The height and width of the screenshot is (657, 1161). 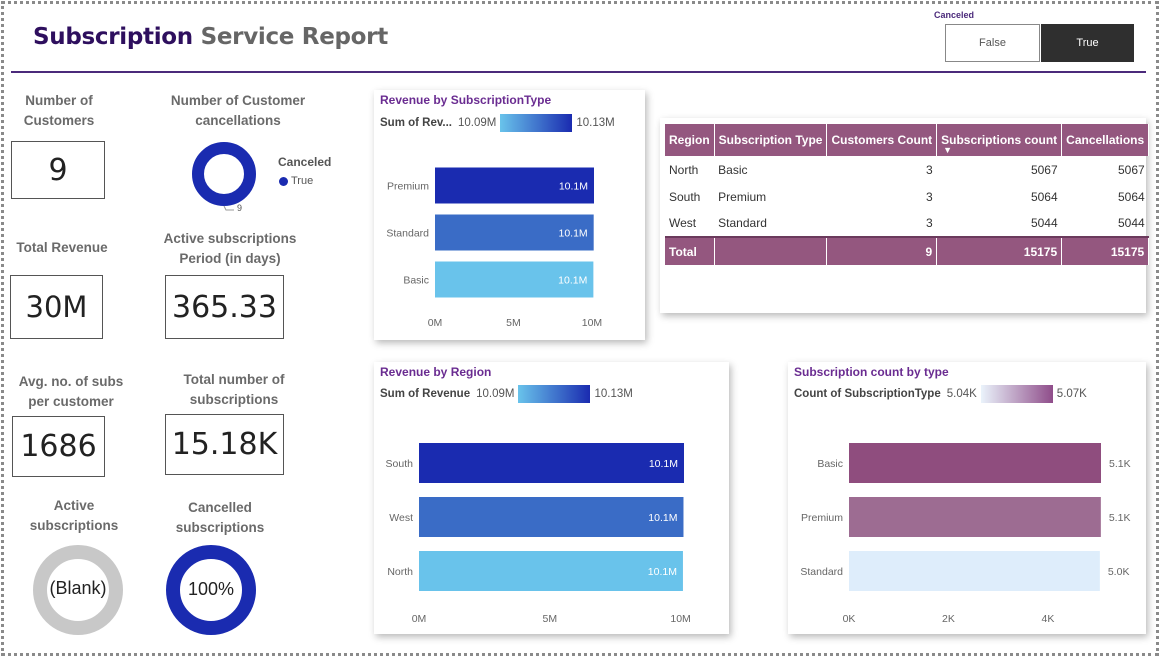 I want to click on kpi-total-subs-label: Total number of subscriptions, so click(x=234, y=389).